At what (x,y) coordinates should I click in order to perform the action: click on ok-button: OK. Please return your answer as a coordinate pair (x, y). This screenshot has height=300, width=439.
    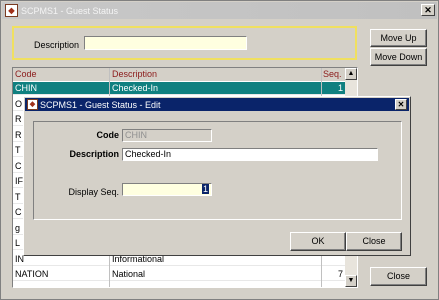
    Looking at the image, I should click on (318, 241).